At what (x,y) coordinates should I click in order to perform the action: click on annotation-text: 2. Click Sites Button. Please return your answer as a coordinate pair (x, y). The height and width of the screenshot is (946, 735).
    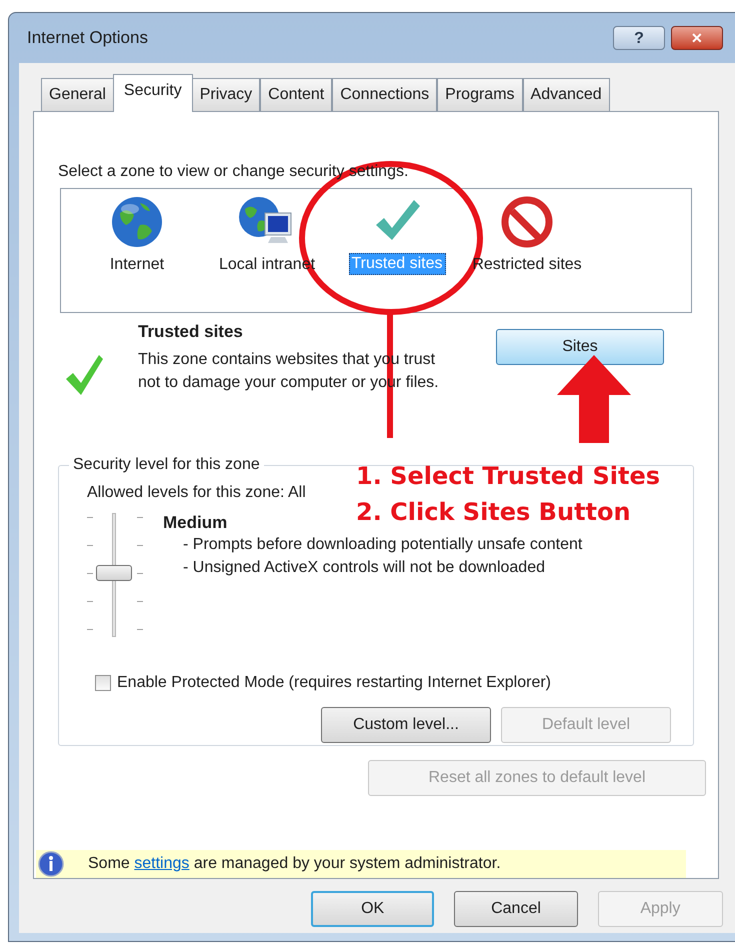
    Looking at the image, I should click on (494, 512).